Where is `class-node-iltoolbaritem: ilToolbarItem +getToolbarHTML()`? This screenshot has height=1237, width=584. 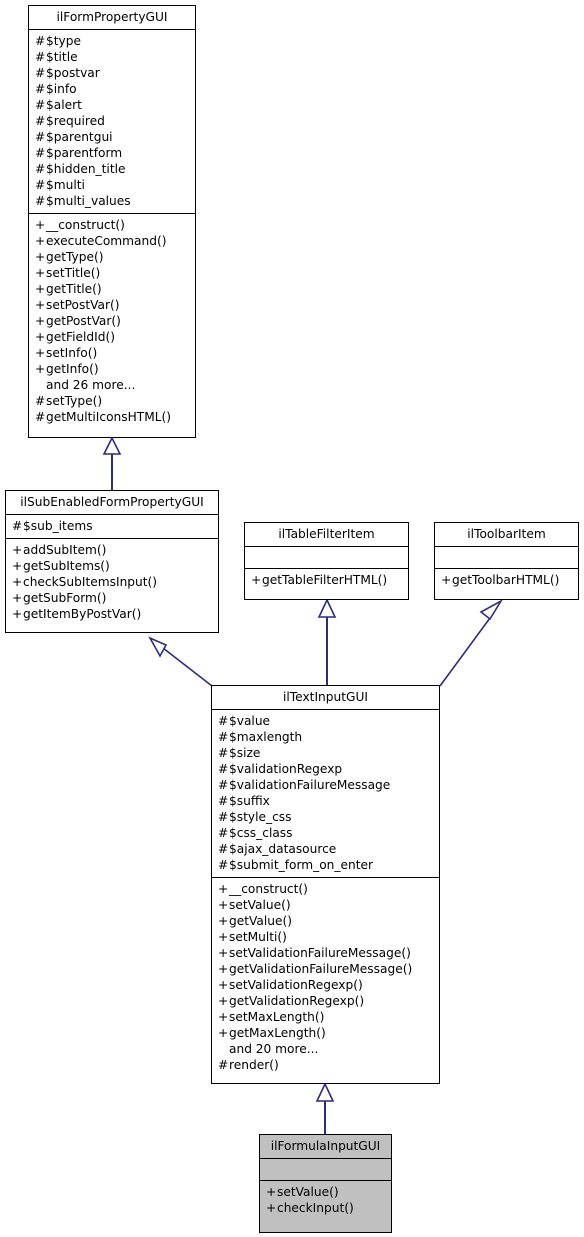 class-node-iltoolbaritem: ilToolbarItem +getToolbarHTML() is located at coordinates (506, 561).